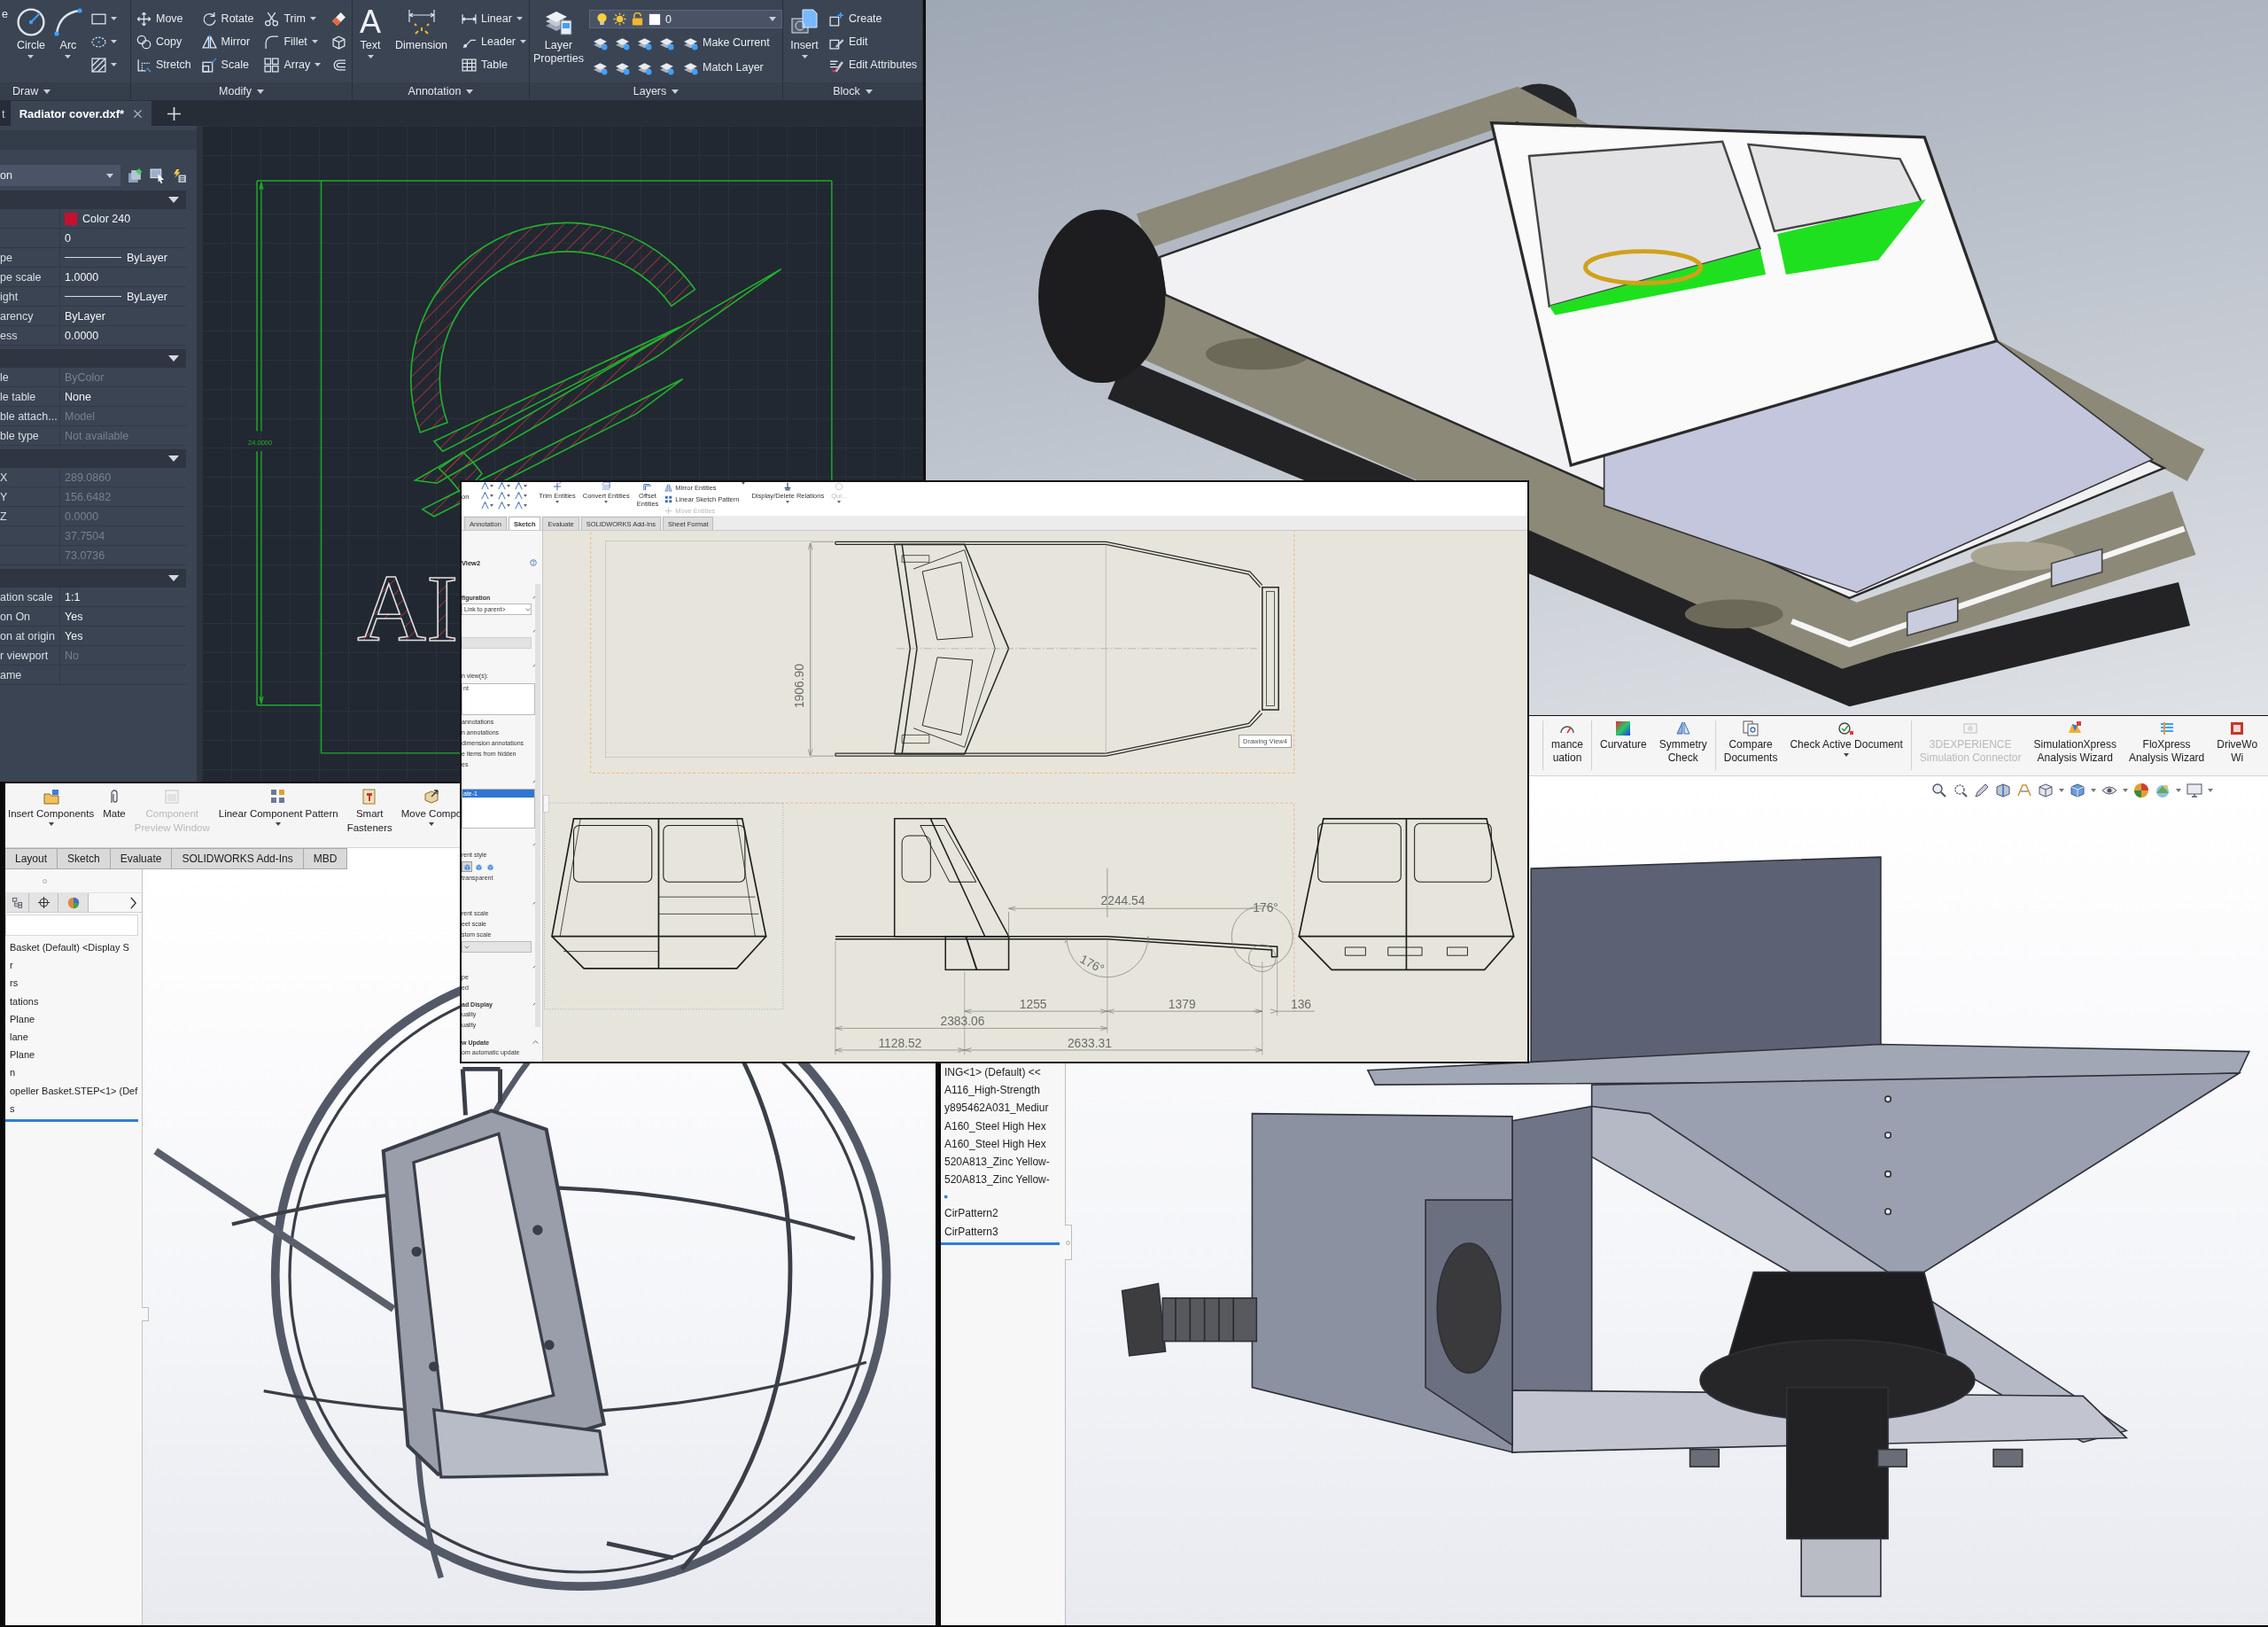 The image size is (2268, 1627). I want to click on dimension-label: 2633.31, so click(1089, 1042).